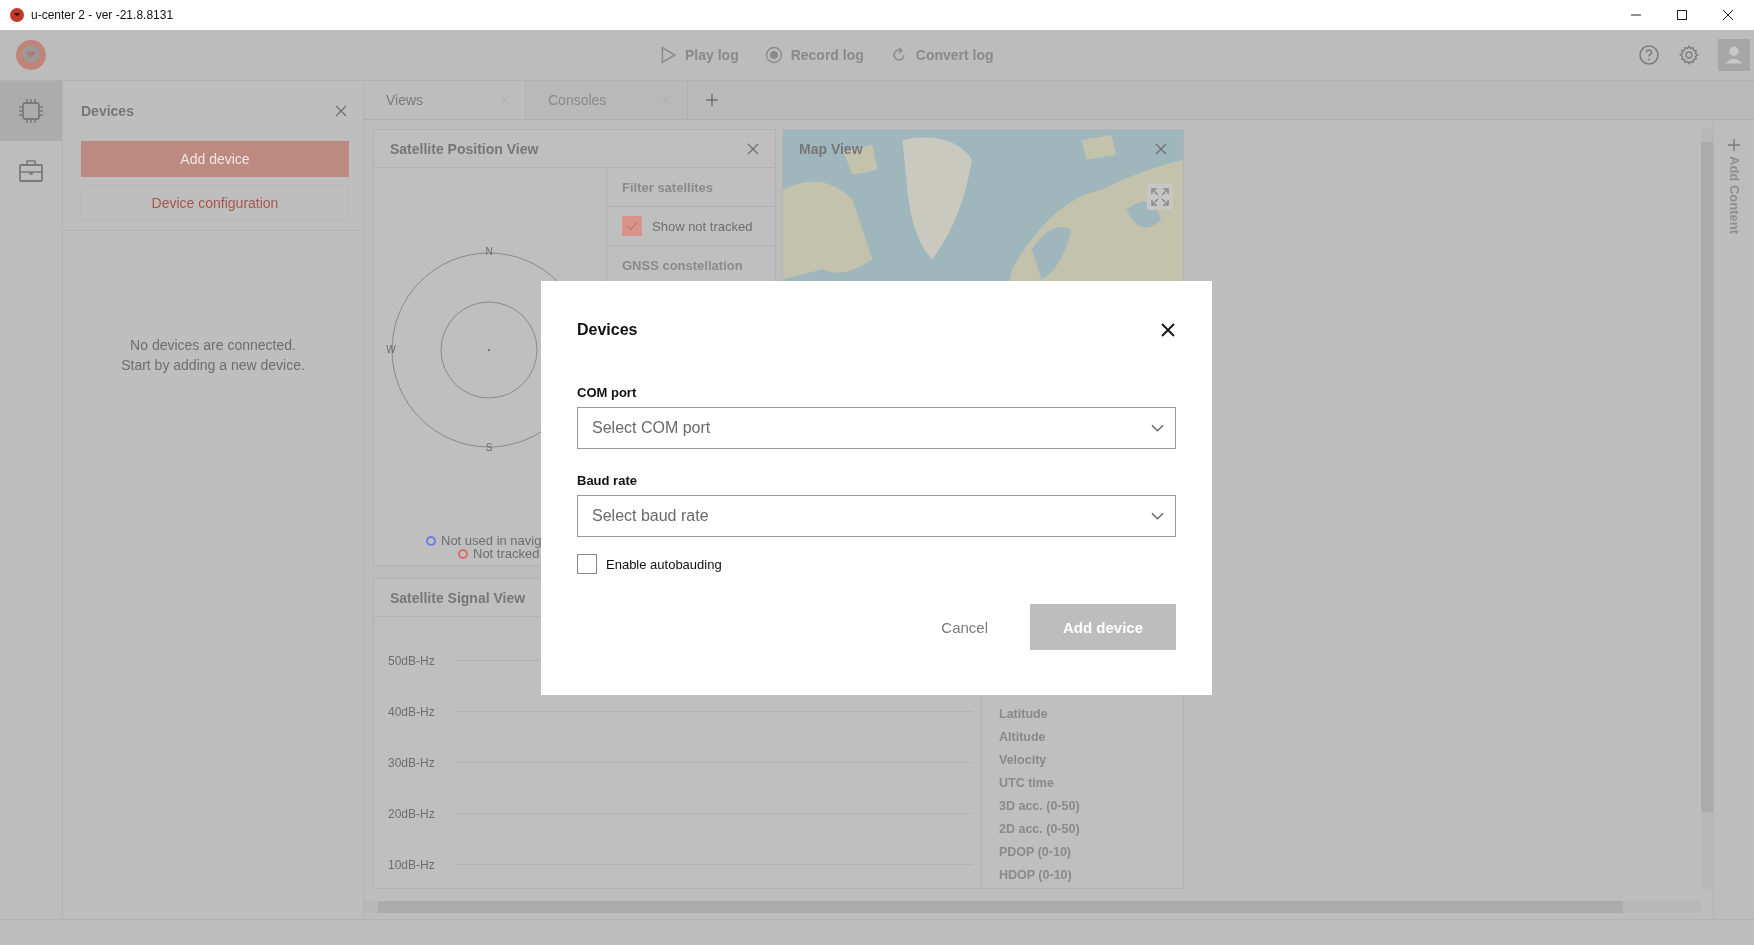  What do you see at coordinates (664, 564) in the screenshot?
I see `checkbox-label: Enable autobauding` at bounding box center [664, 564].